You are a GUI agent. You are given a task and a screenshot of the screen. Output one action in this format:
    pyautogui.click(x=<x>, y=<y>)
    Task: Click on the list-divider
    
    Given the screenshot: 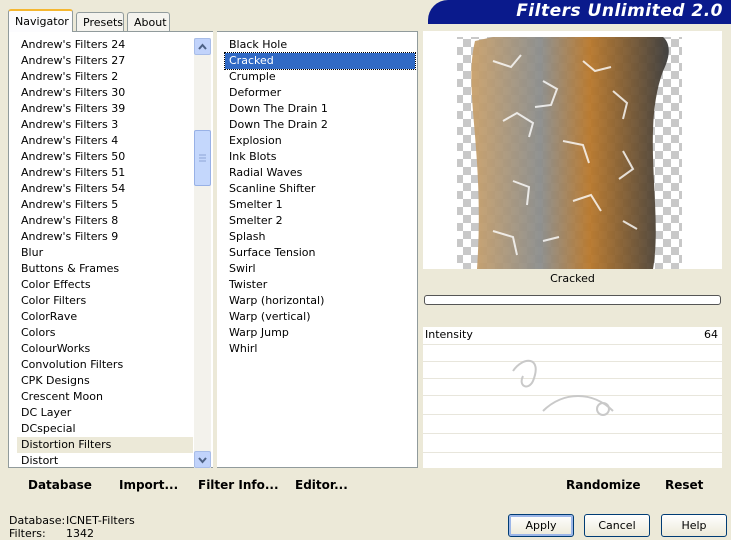 What is the action you would take?
    pyautogui.click(x=215, y=249)
    